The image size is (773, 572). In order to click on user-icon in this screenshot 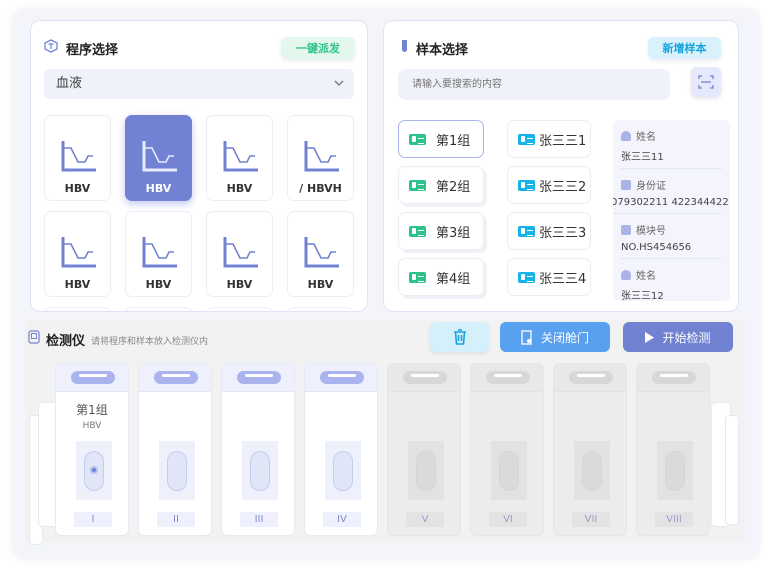, I will do `click(626, 274)`.